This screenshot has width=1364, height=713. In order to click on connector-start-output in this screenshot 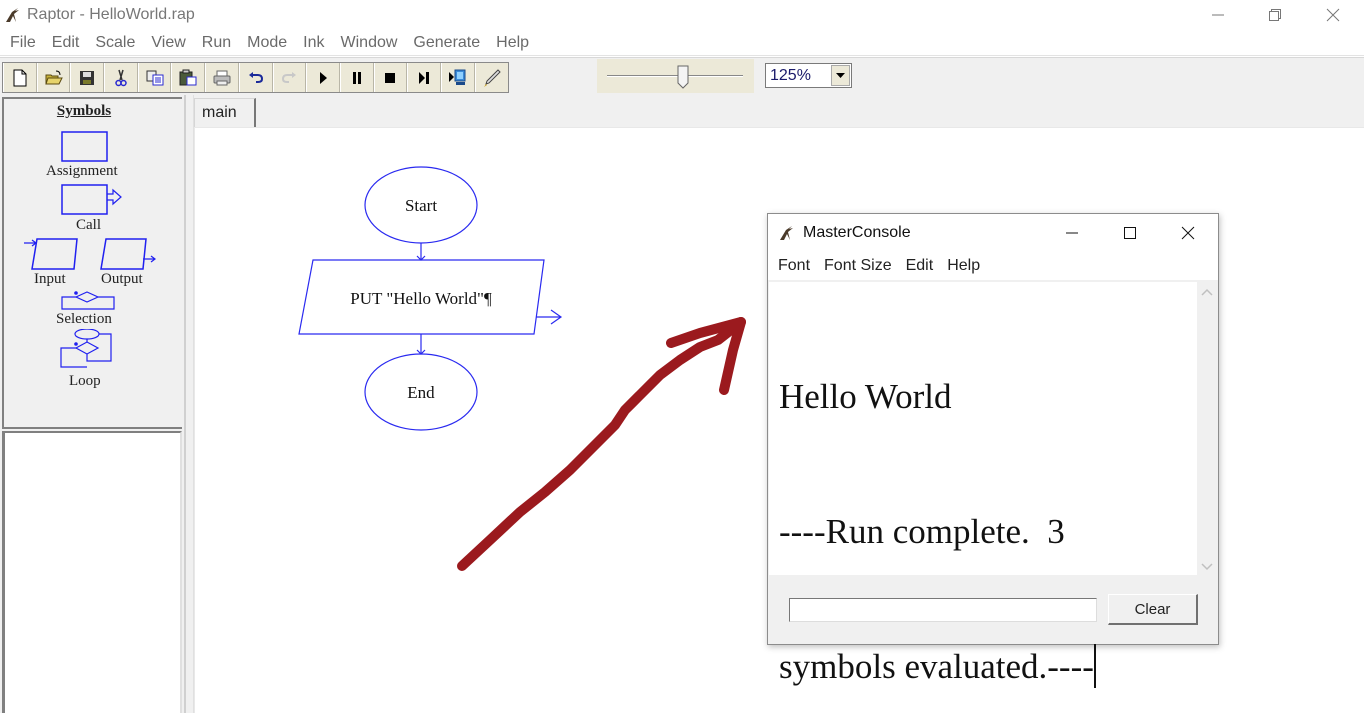, I will do `click(421, 252)`.